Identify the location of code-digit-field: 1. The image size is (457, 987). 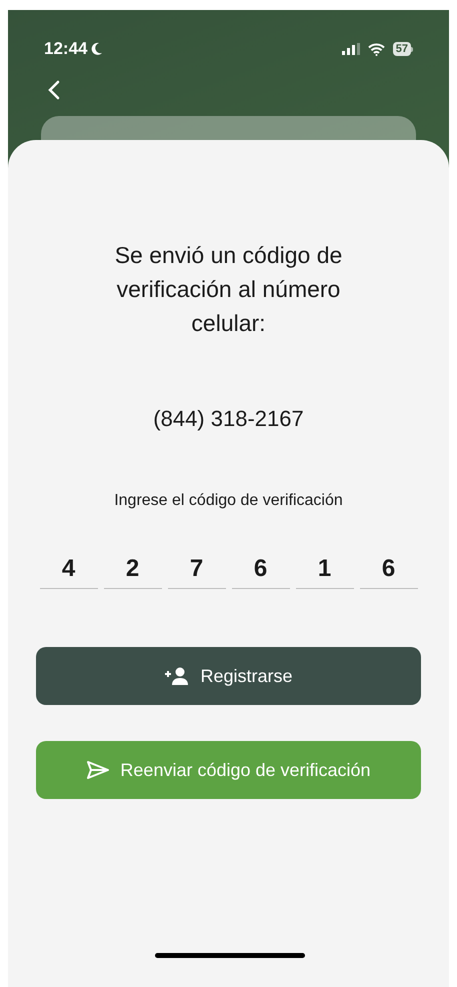
(325, 569).